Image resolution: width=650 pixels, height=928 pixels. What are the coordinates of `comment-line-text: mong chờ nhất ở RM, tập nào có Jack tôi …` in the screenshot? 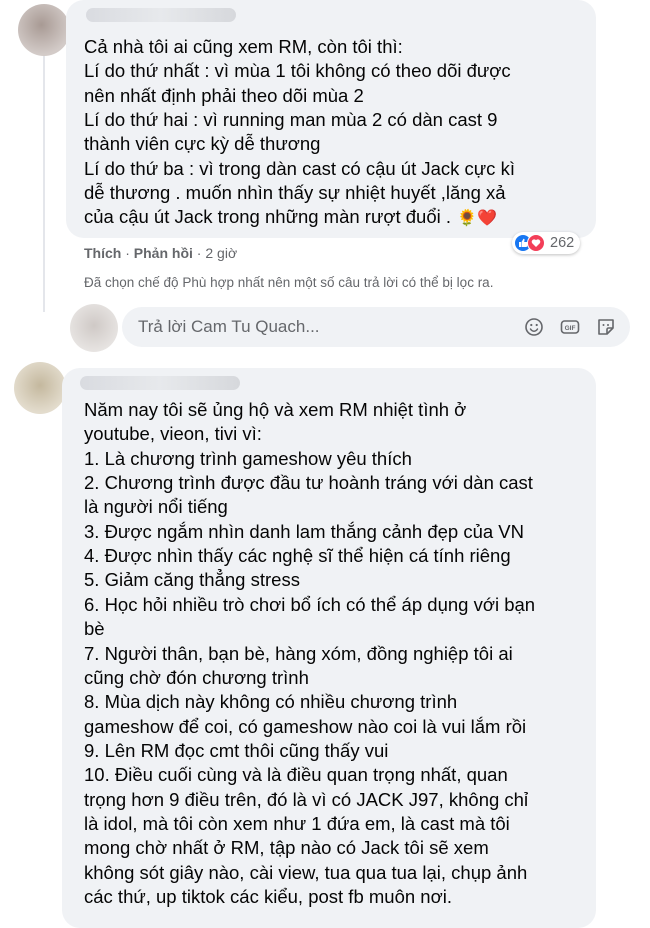 It's located at (286, 848).